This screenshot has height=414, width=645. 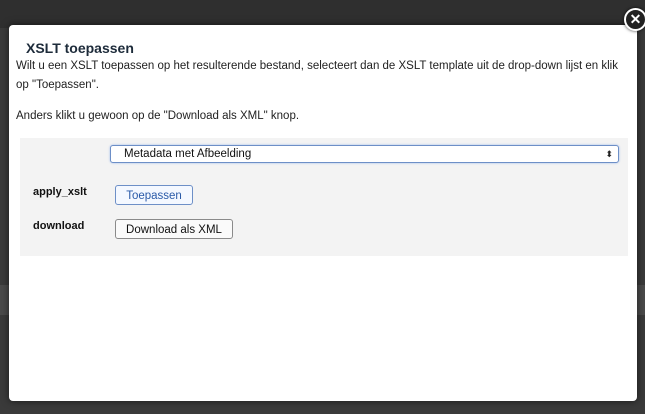 I want to click on backdrop-top, so click(x=322, y=14).